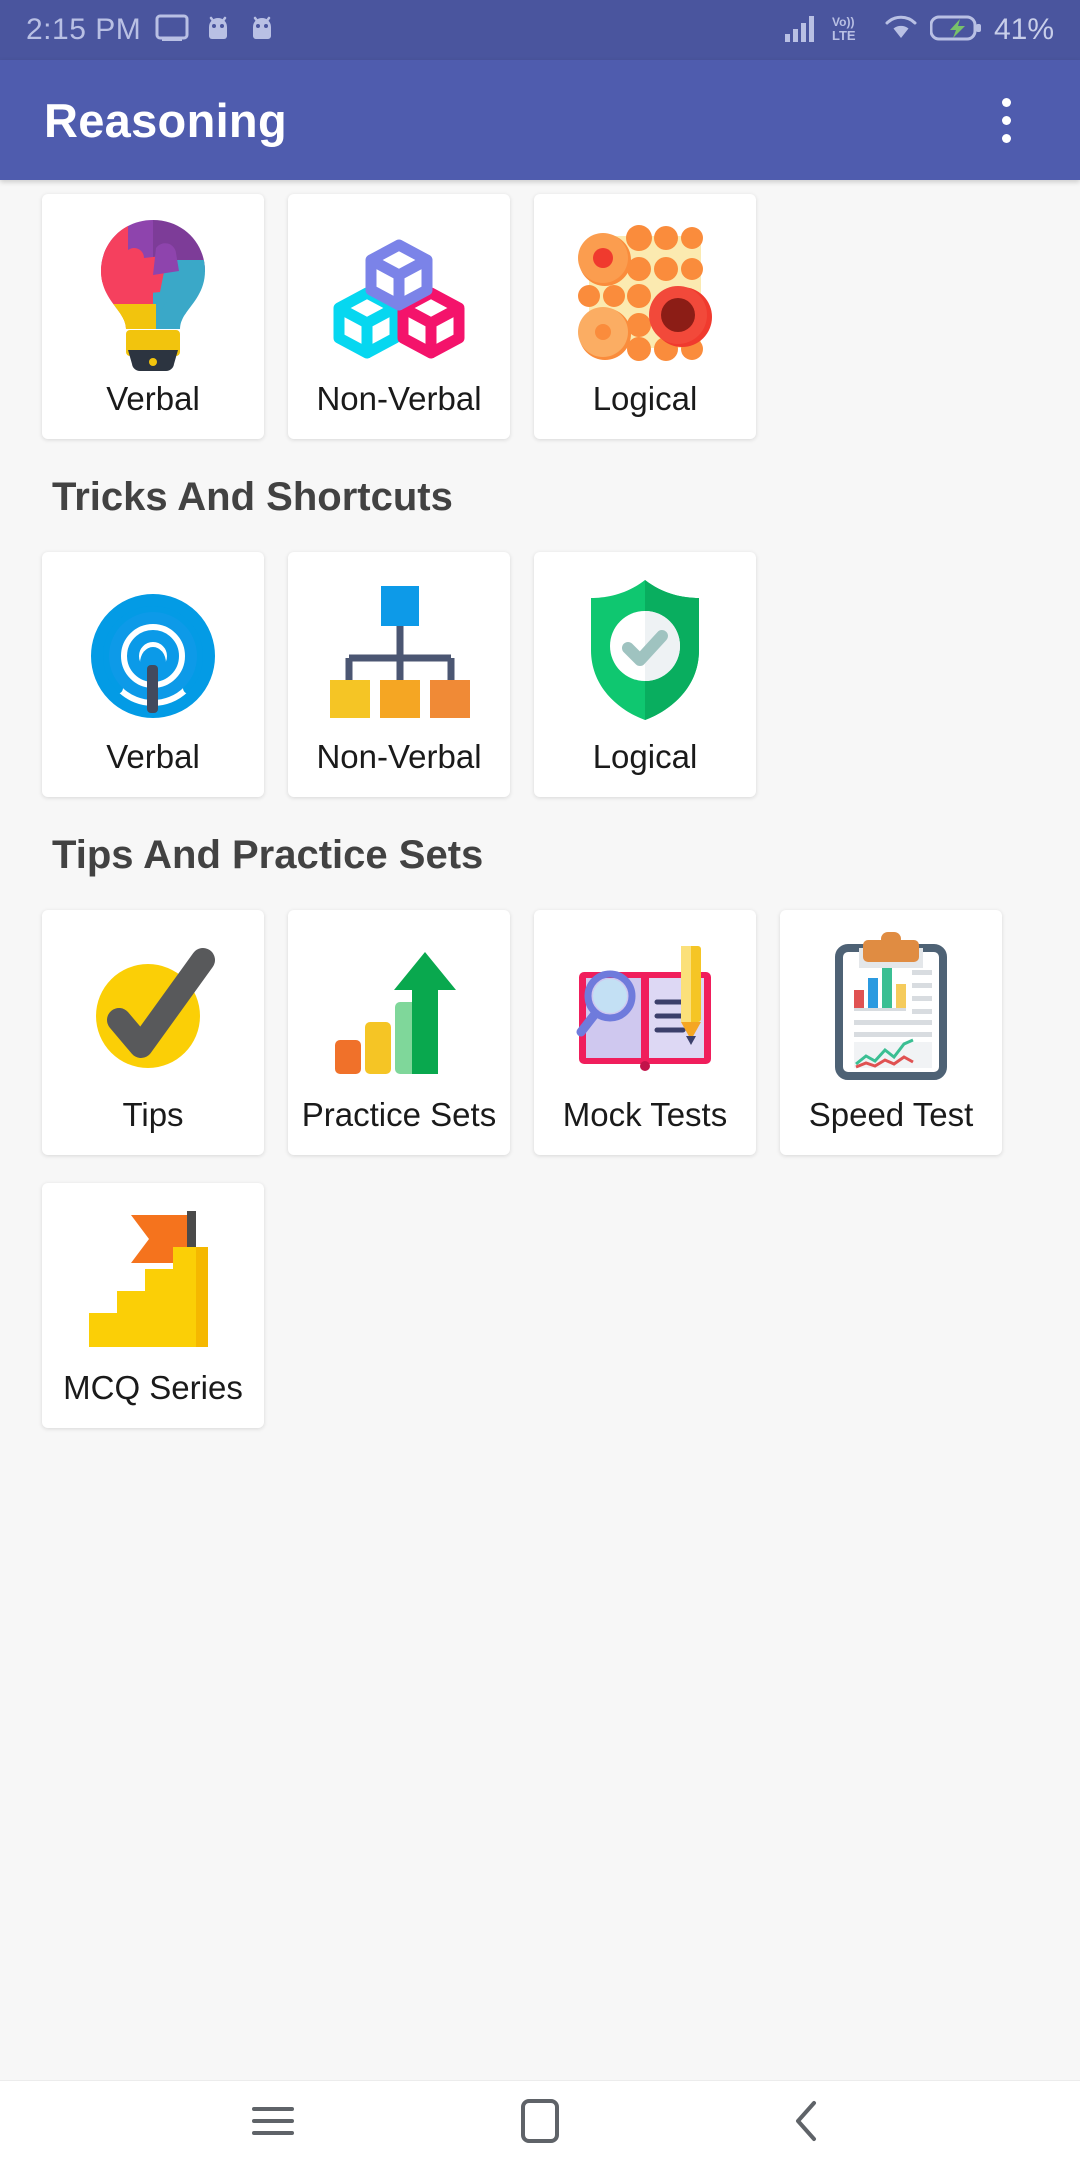 This screenshot has height=2160, width=1080. I want to click on card-tricks-non-verbal: Non-Verbal, so click(399, 674).